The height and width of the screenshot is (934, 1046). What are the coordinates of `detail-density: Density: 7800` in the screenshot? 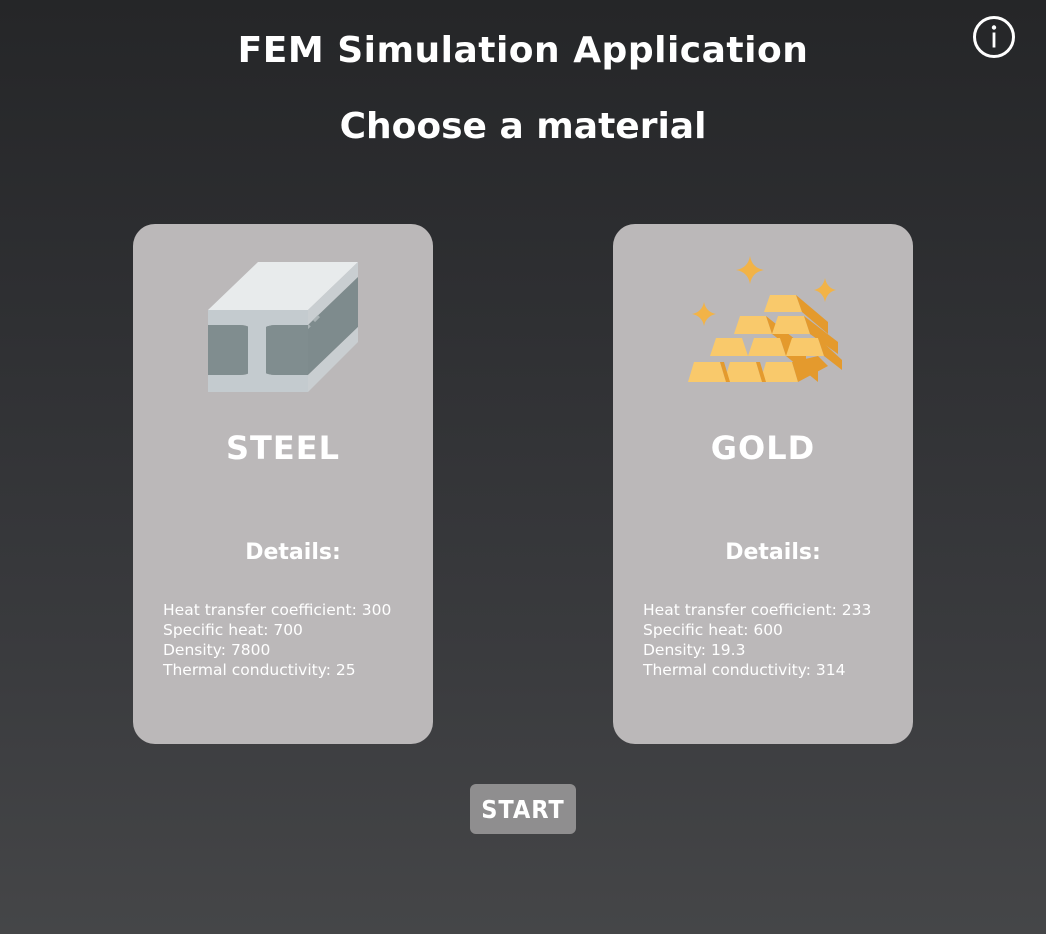 It's located at (217, 650).